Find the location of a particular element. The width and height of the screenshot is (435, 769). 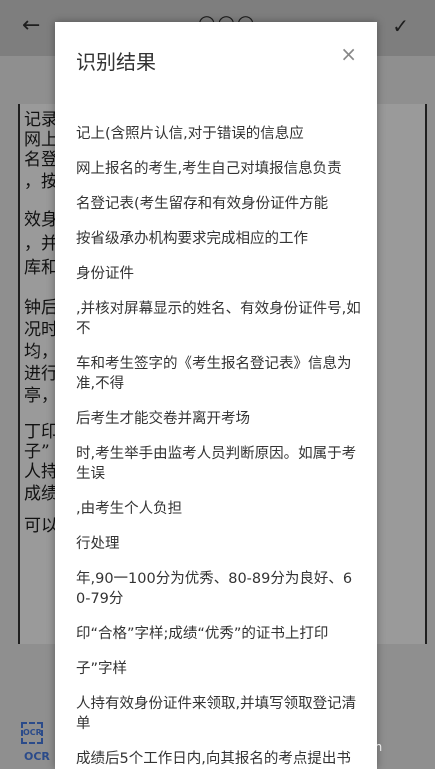

document-text-fragment: 钟后 is located at coordinates (41, 308).